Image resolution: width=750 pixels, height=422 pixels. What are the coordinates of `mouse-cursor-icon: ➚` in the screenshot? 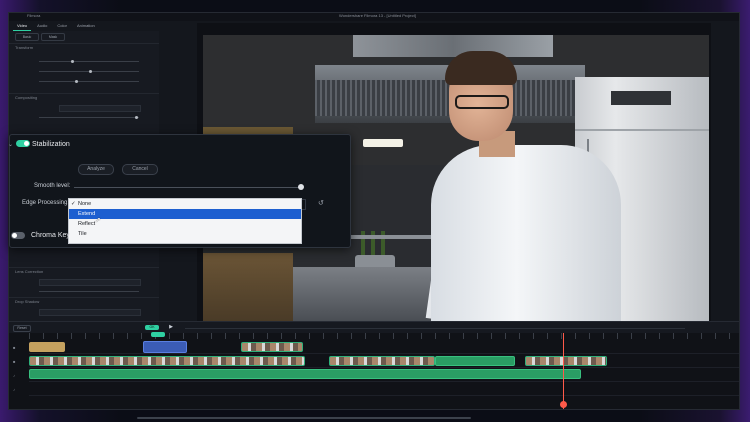 It's located at (98, 220).